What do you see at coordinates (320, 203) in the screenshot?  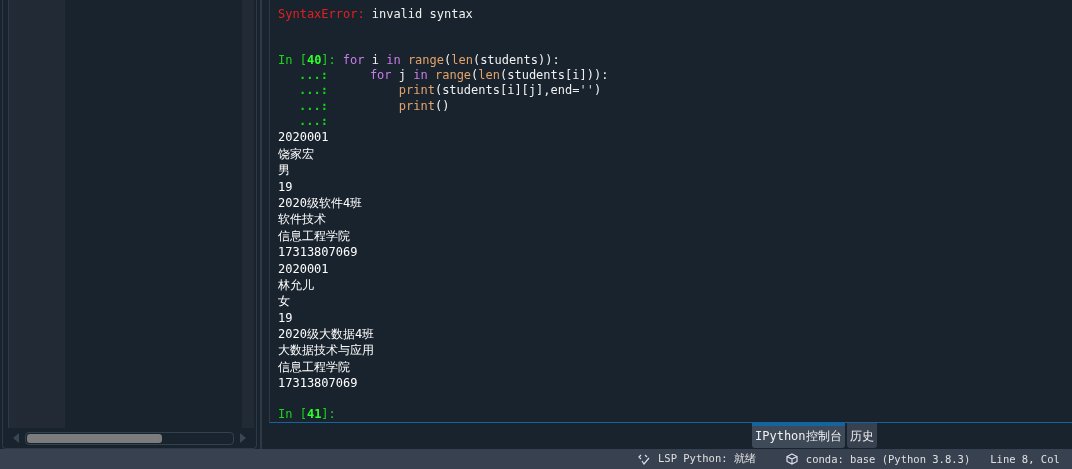 I see `output-line: 2020级软件4班` at bounding box center [320, 203].